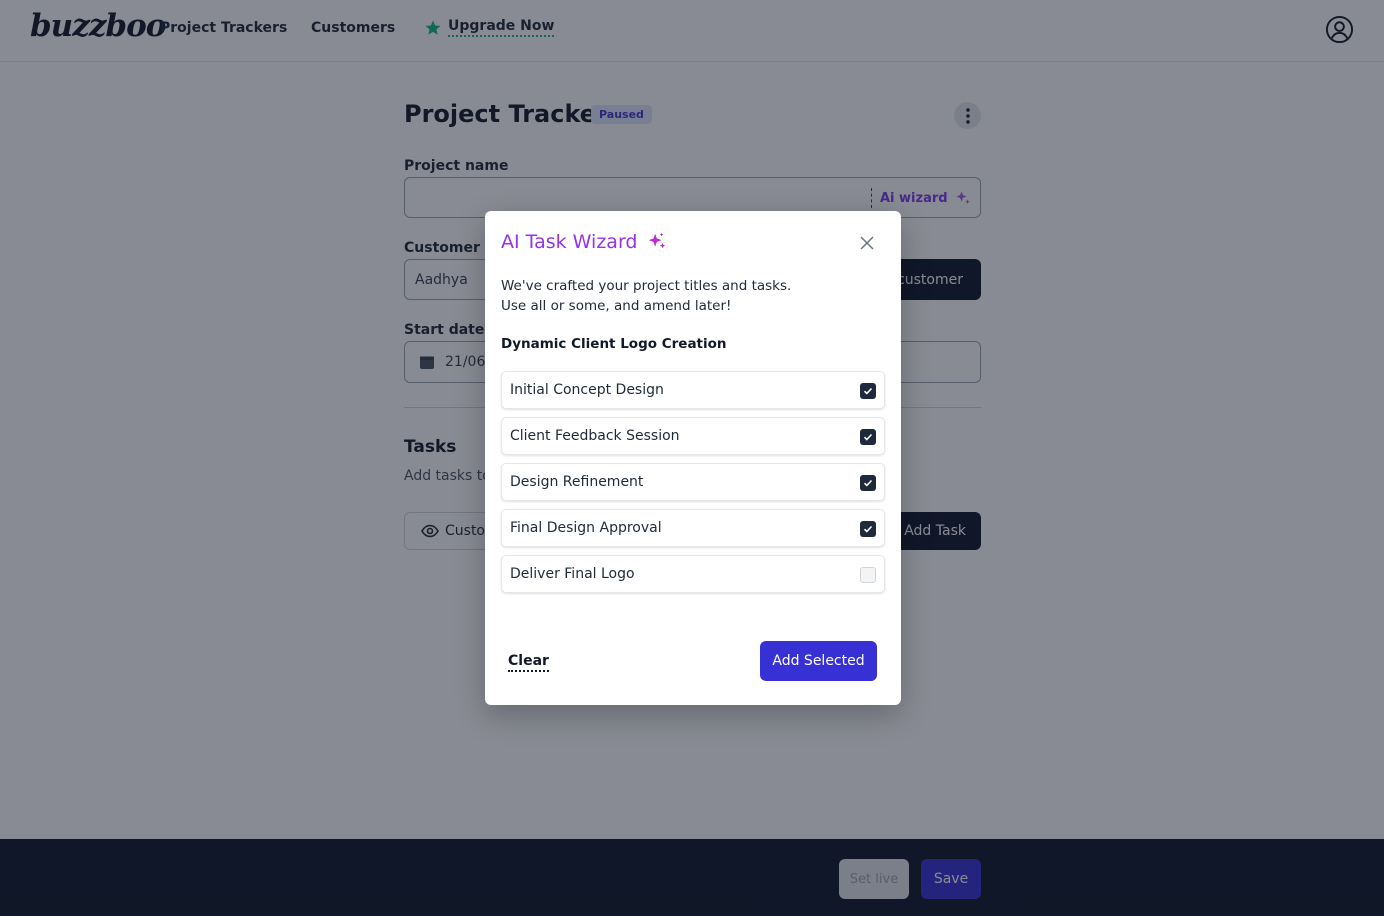  I want to click on modal-description-line-2: Use all or some, and amend later!, so click(616, 306).